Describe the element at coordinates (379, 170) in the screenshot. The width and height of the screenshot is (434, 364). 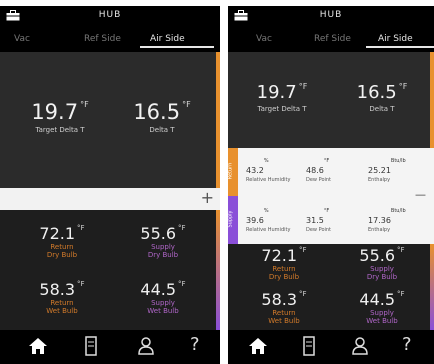
I see `return-enthalpy-value: 25.21` at that location.